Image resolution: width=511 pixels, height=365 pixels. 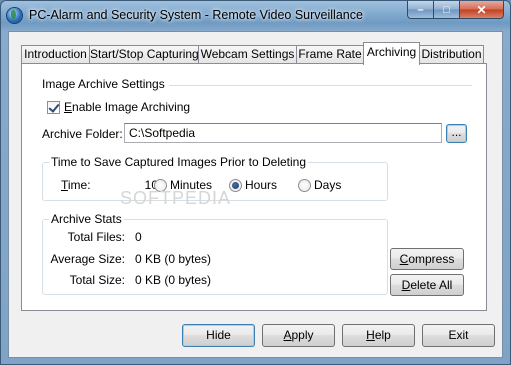 I want to click on maximize-icon: □, so click(x=446, y=9).